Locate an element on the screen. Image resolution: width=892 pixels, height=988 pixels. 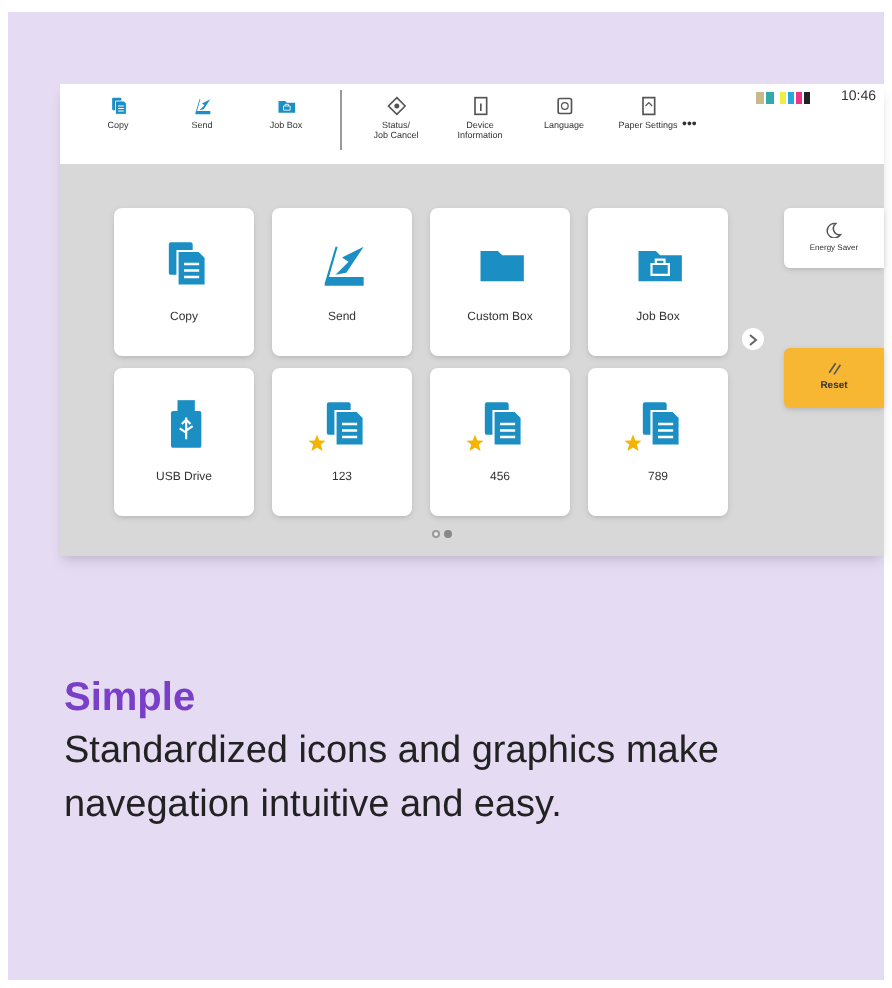
diamond-icon is located at coordinates (396, 106).